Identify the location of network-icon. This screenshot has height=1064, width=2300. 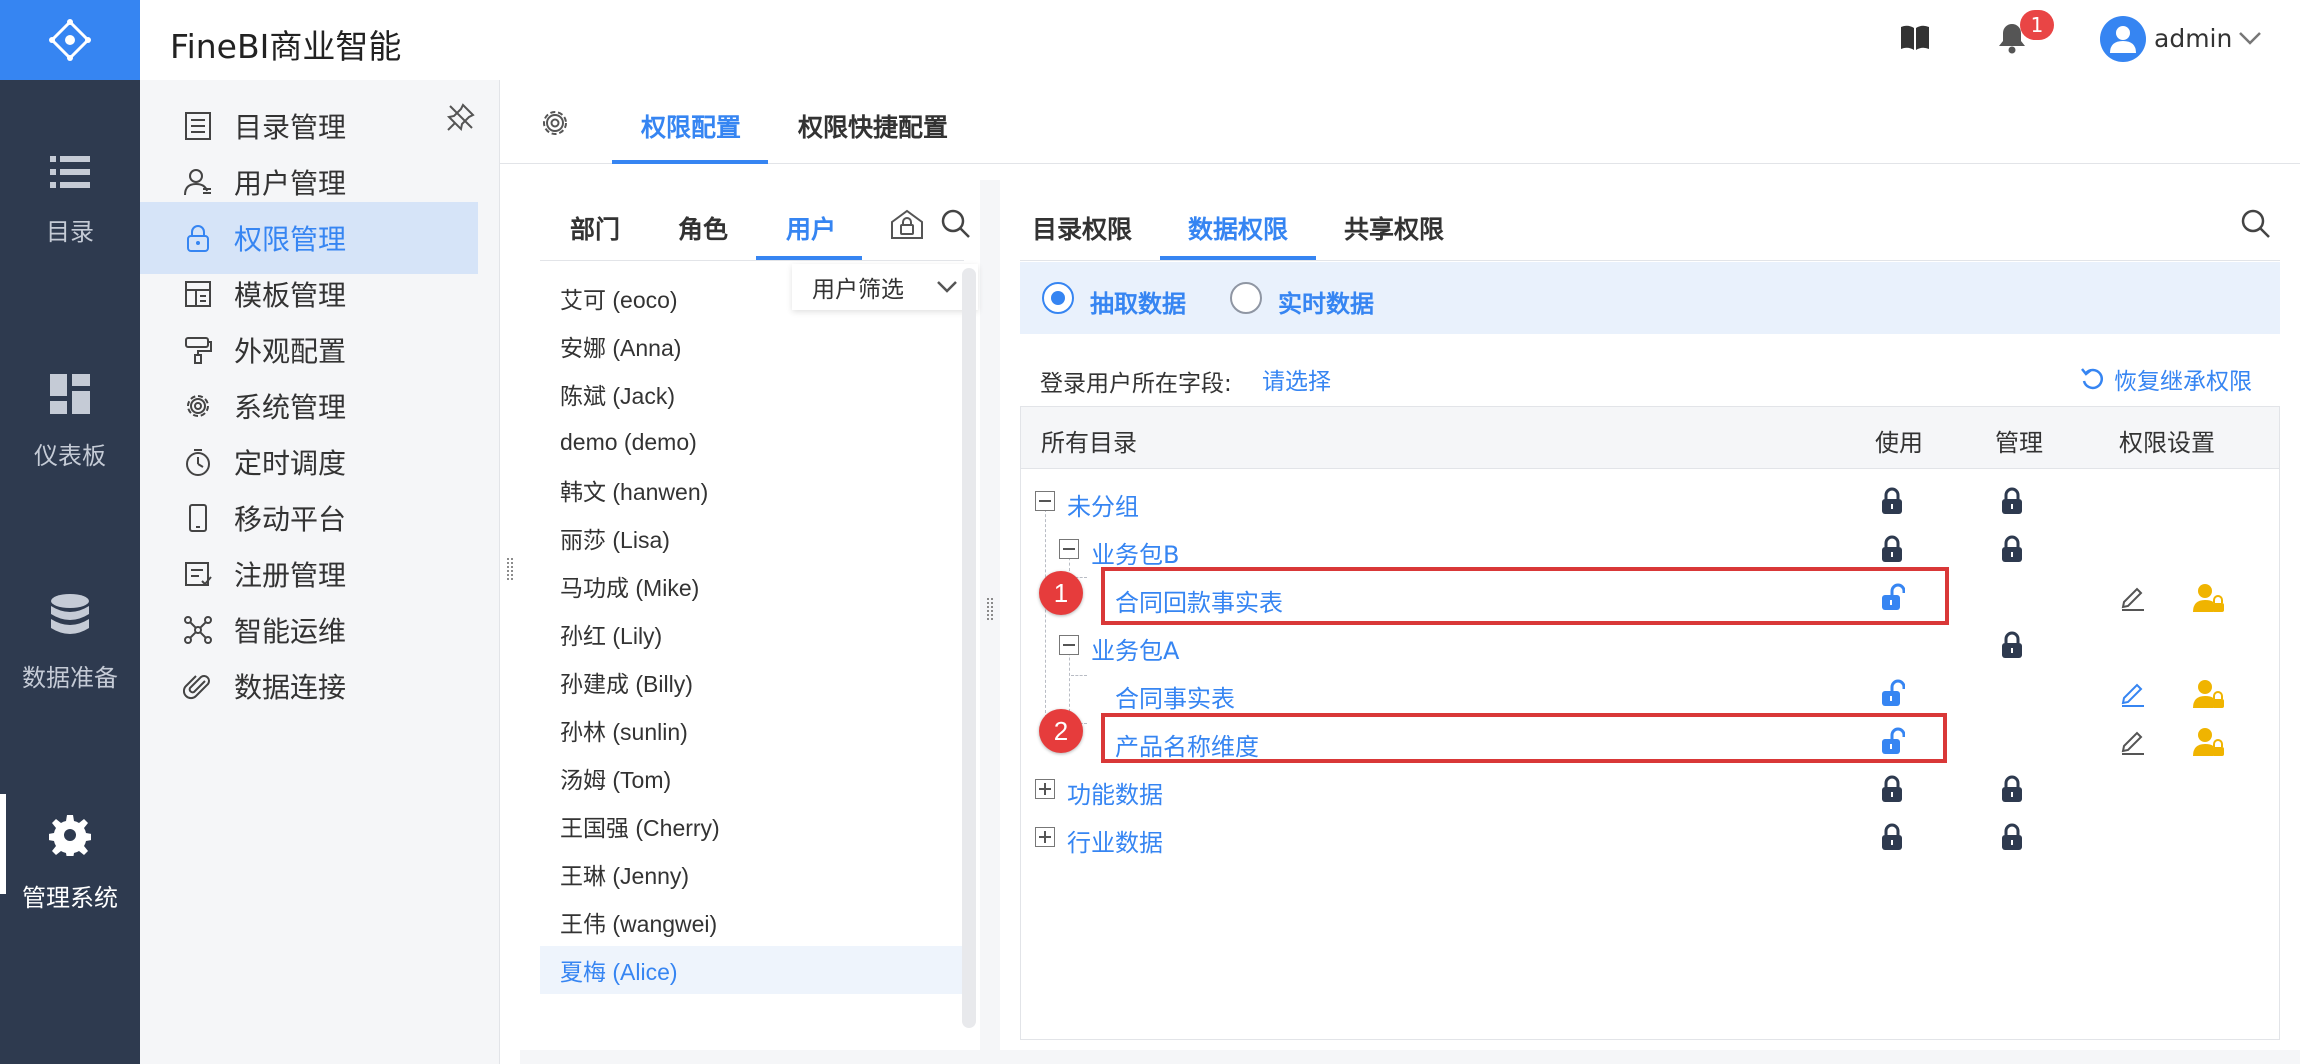
(198, 630).